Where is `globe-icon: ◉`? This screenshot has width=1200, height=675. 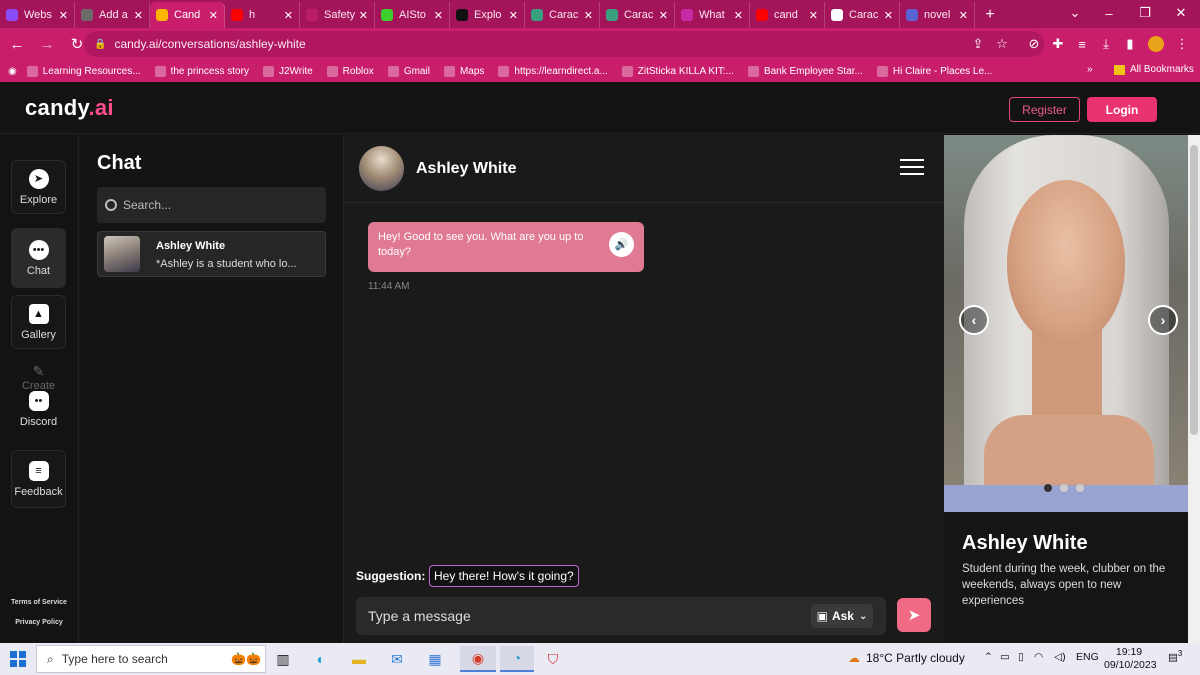
globe-icon: ◉ is located at coordinates (12, 71).